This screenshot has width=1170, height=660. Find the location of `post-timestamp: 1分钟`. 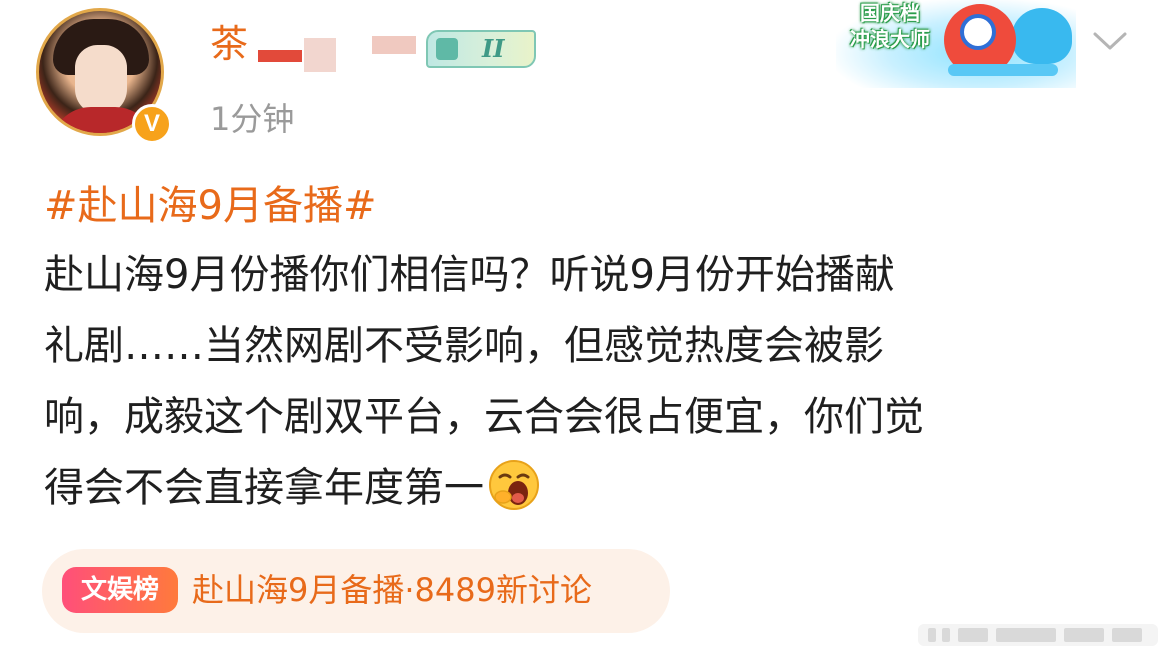

post-timestamp: 1分钟 is located at coordinates (252, 119).